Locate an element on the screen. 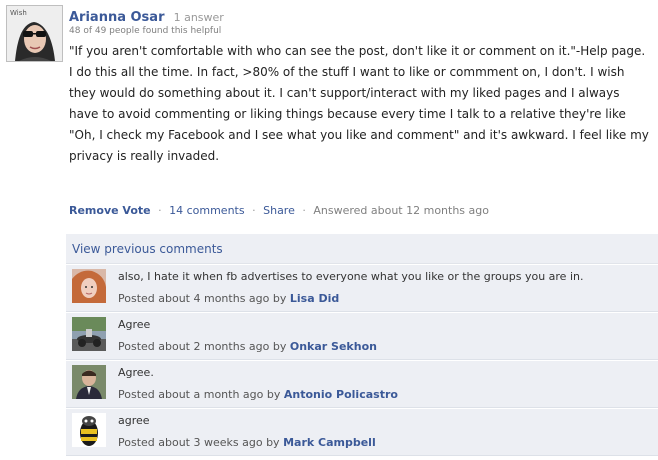  comment-author-link: Antonio Policastro is located at coordinates (341, 394).